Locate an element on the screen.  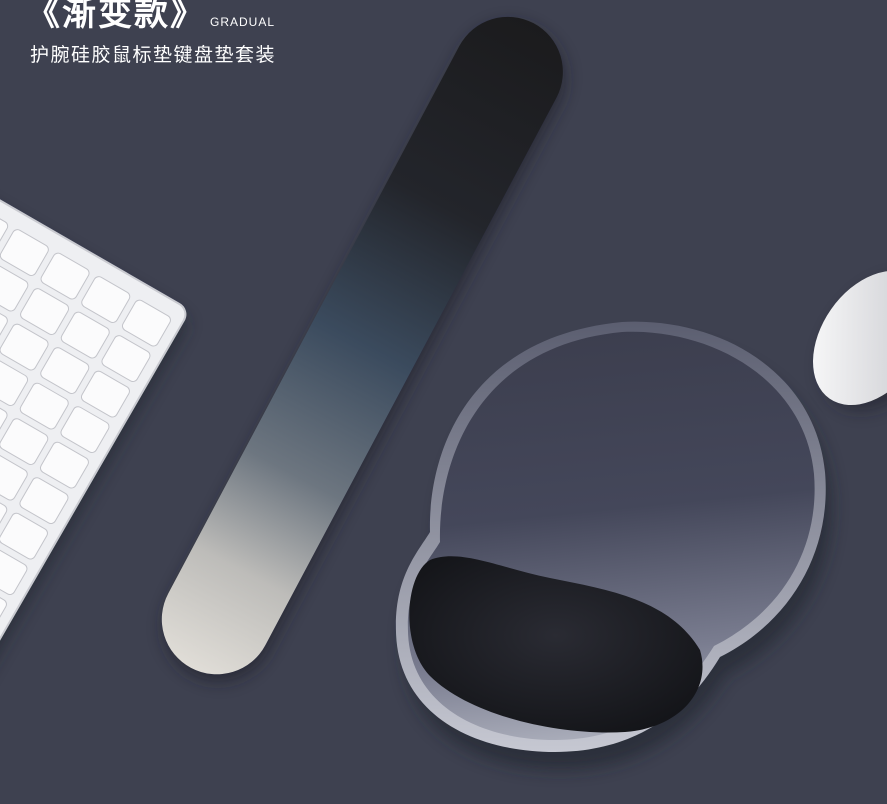
product-title: 《渐变款》 is located at coordinates (116, 17).